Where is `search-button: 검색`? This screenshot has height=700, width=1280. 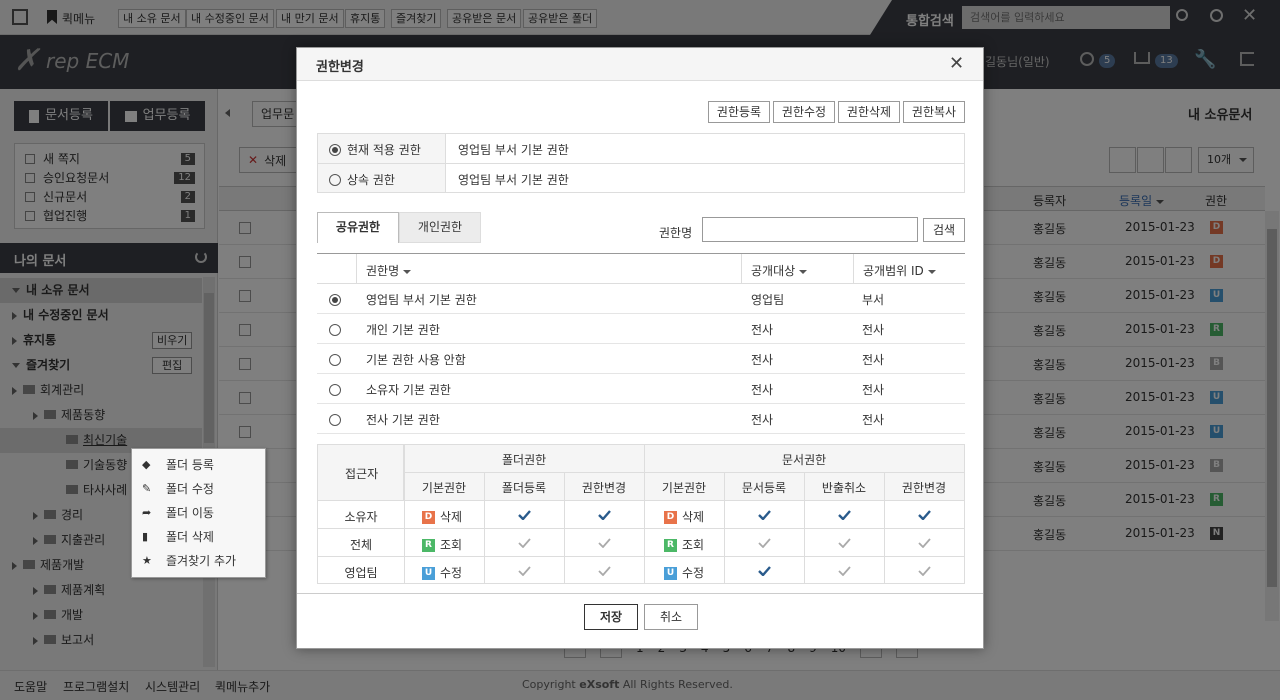 search-button: 검색 is located at coordinates (944, 230).